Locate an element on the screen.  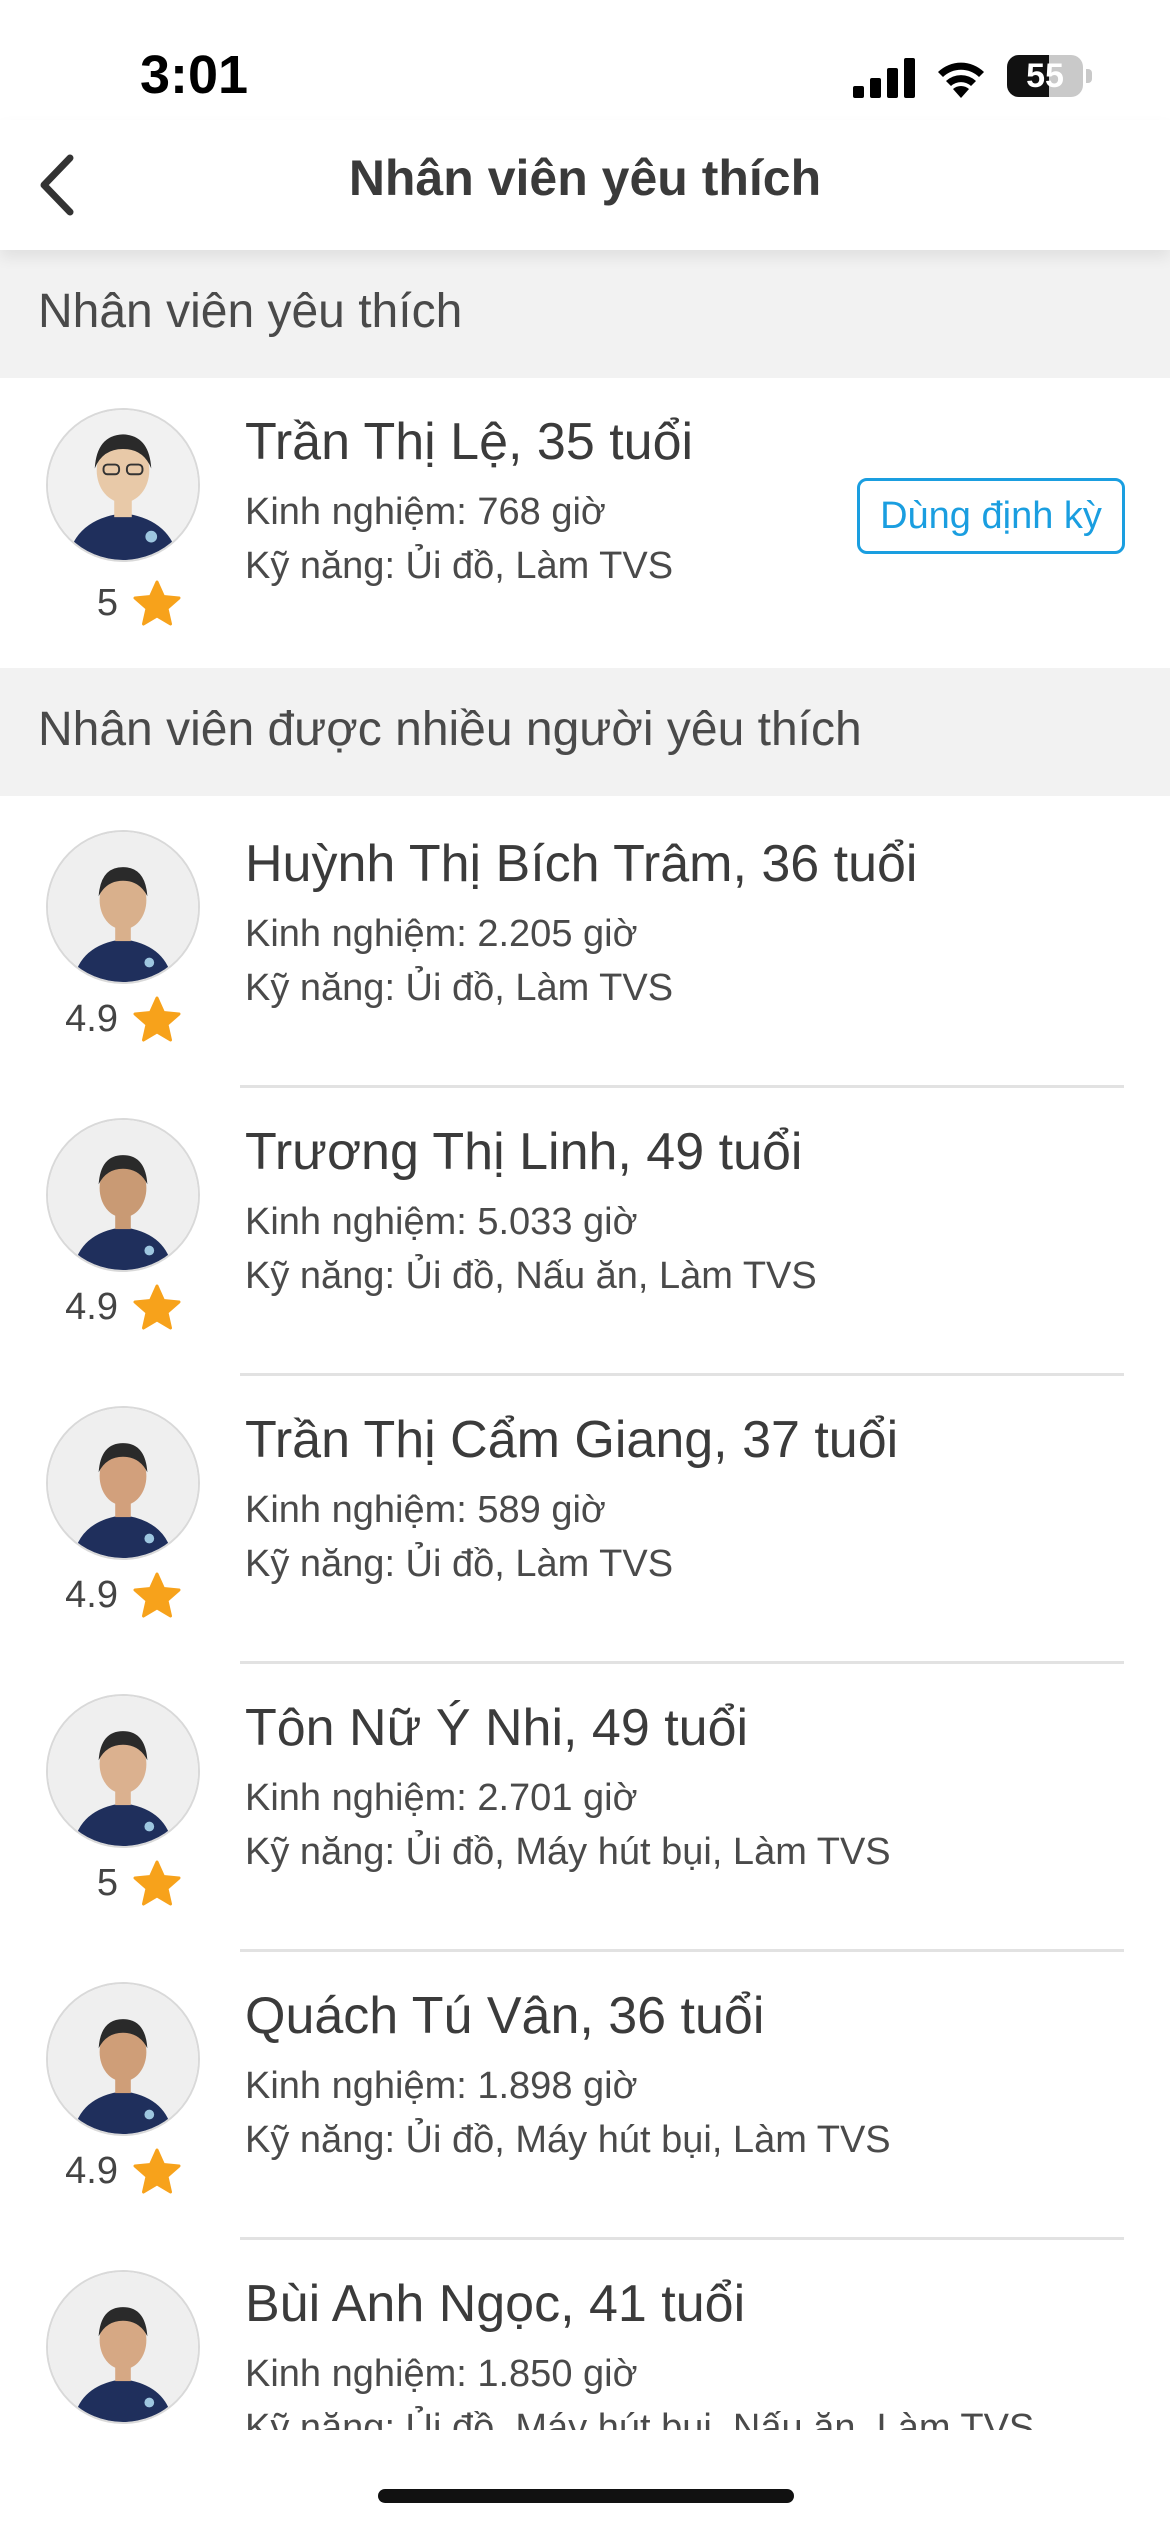
section-header-popular: Nhân viên được nhiều người yêu thích is located at coordinates (585, 732).